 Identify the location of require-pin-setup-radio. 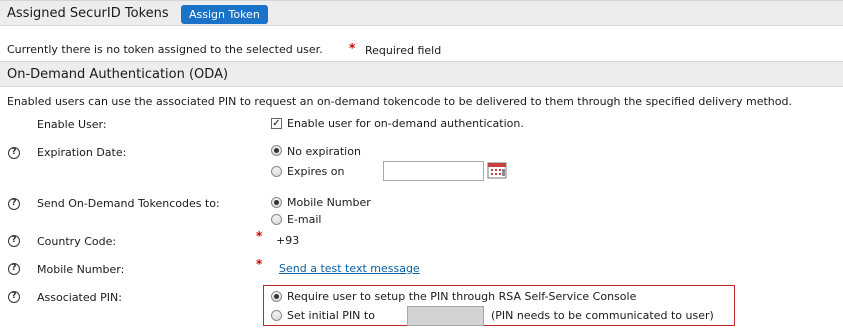
(276, 296).